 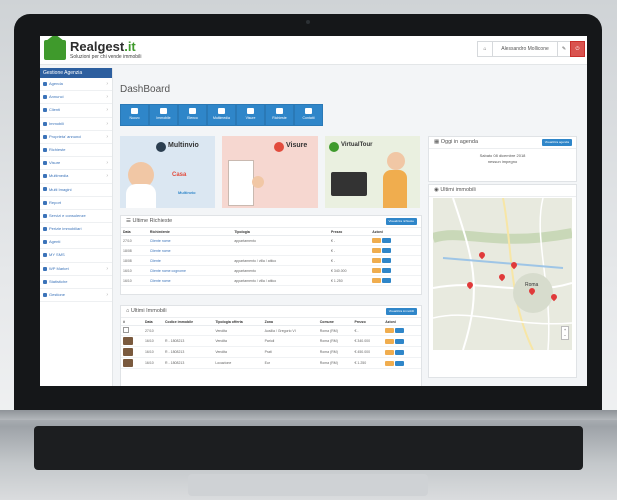 I want to click on cell-requester: Cliente, so click(x=190, y=260).